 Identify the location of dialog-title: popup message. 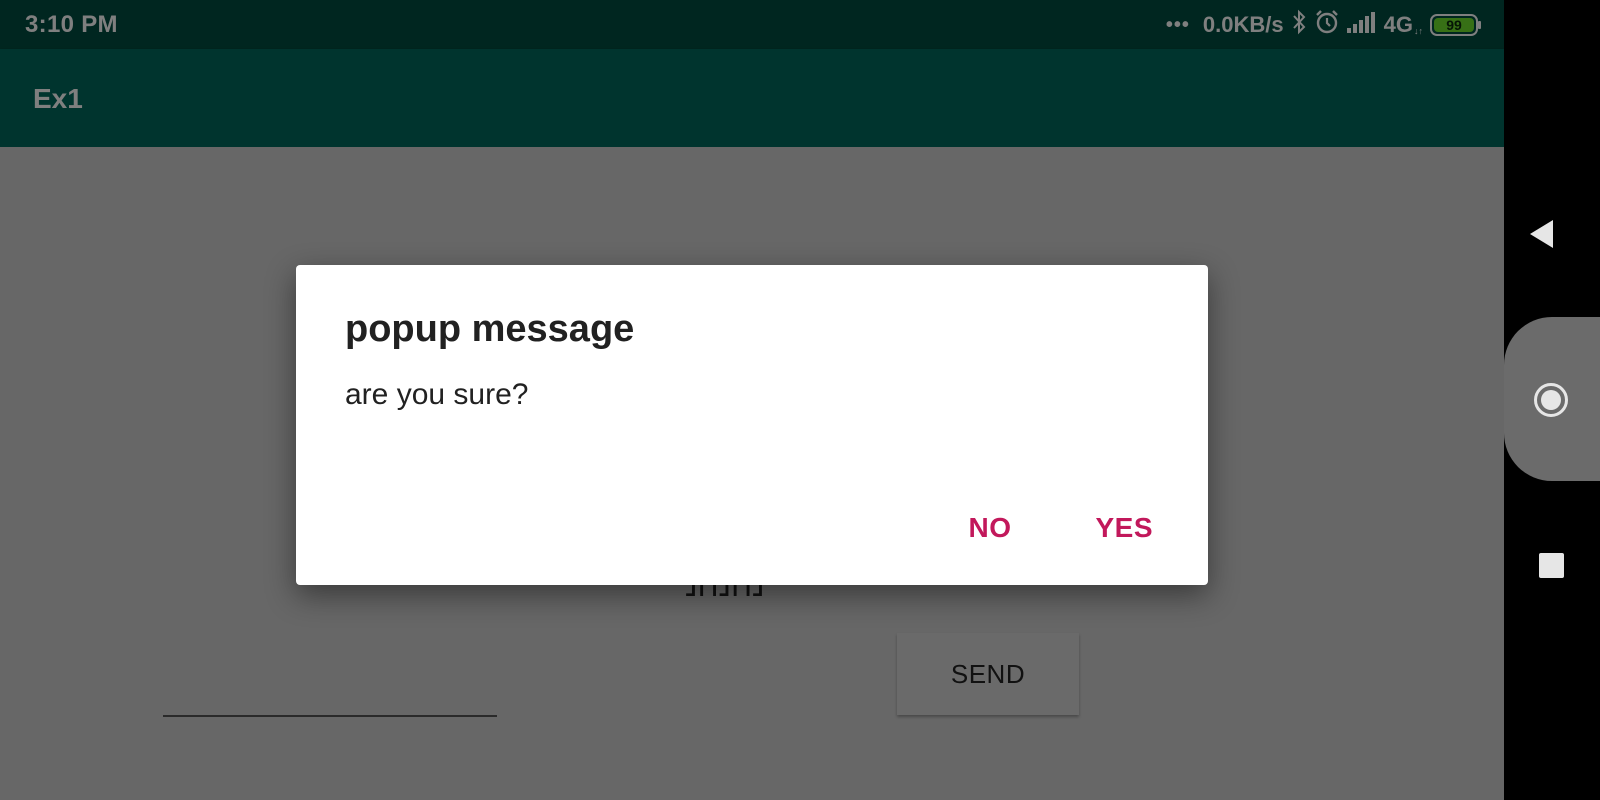
(490, 329).